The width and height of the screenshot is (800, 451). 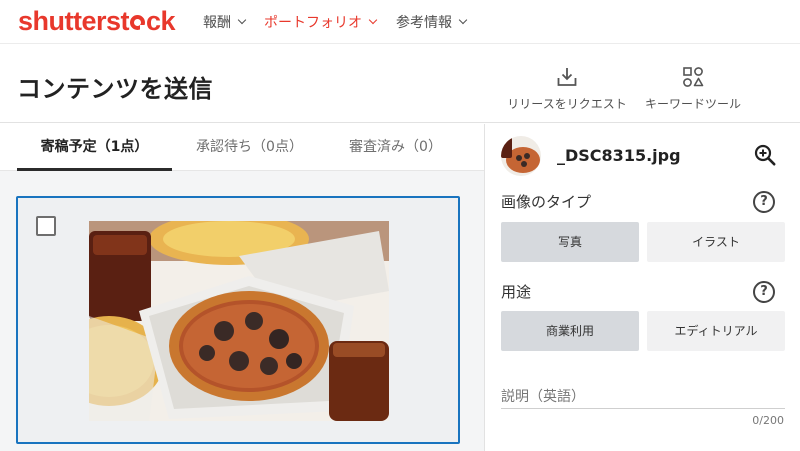 I want to click on logo-o-mark, so click(x=138, y=23).